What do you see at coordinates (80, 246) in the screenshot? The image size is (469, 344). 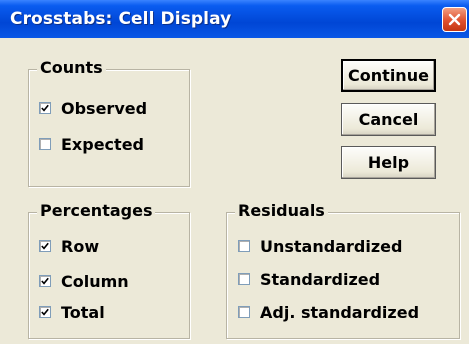 I see `row-label: Row` at bounding box center [80, 246].